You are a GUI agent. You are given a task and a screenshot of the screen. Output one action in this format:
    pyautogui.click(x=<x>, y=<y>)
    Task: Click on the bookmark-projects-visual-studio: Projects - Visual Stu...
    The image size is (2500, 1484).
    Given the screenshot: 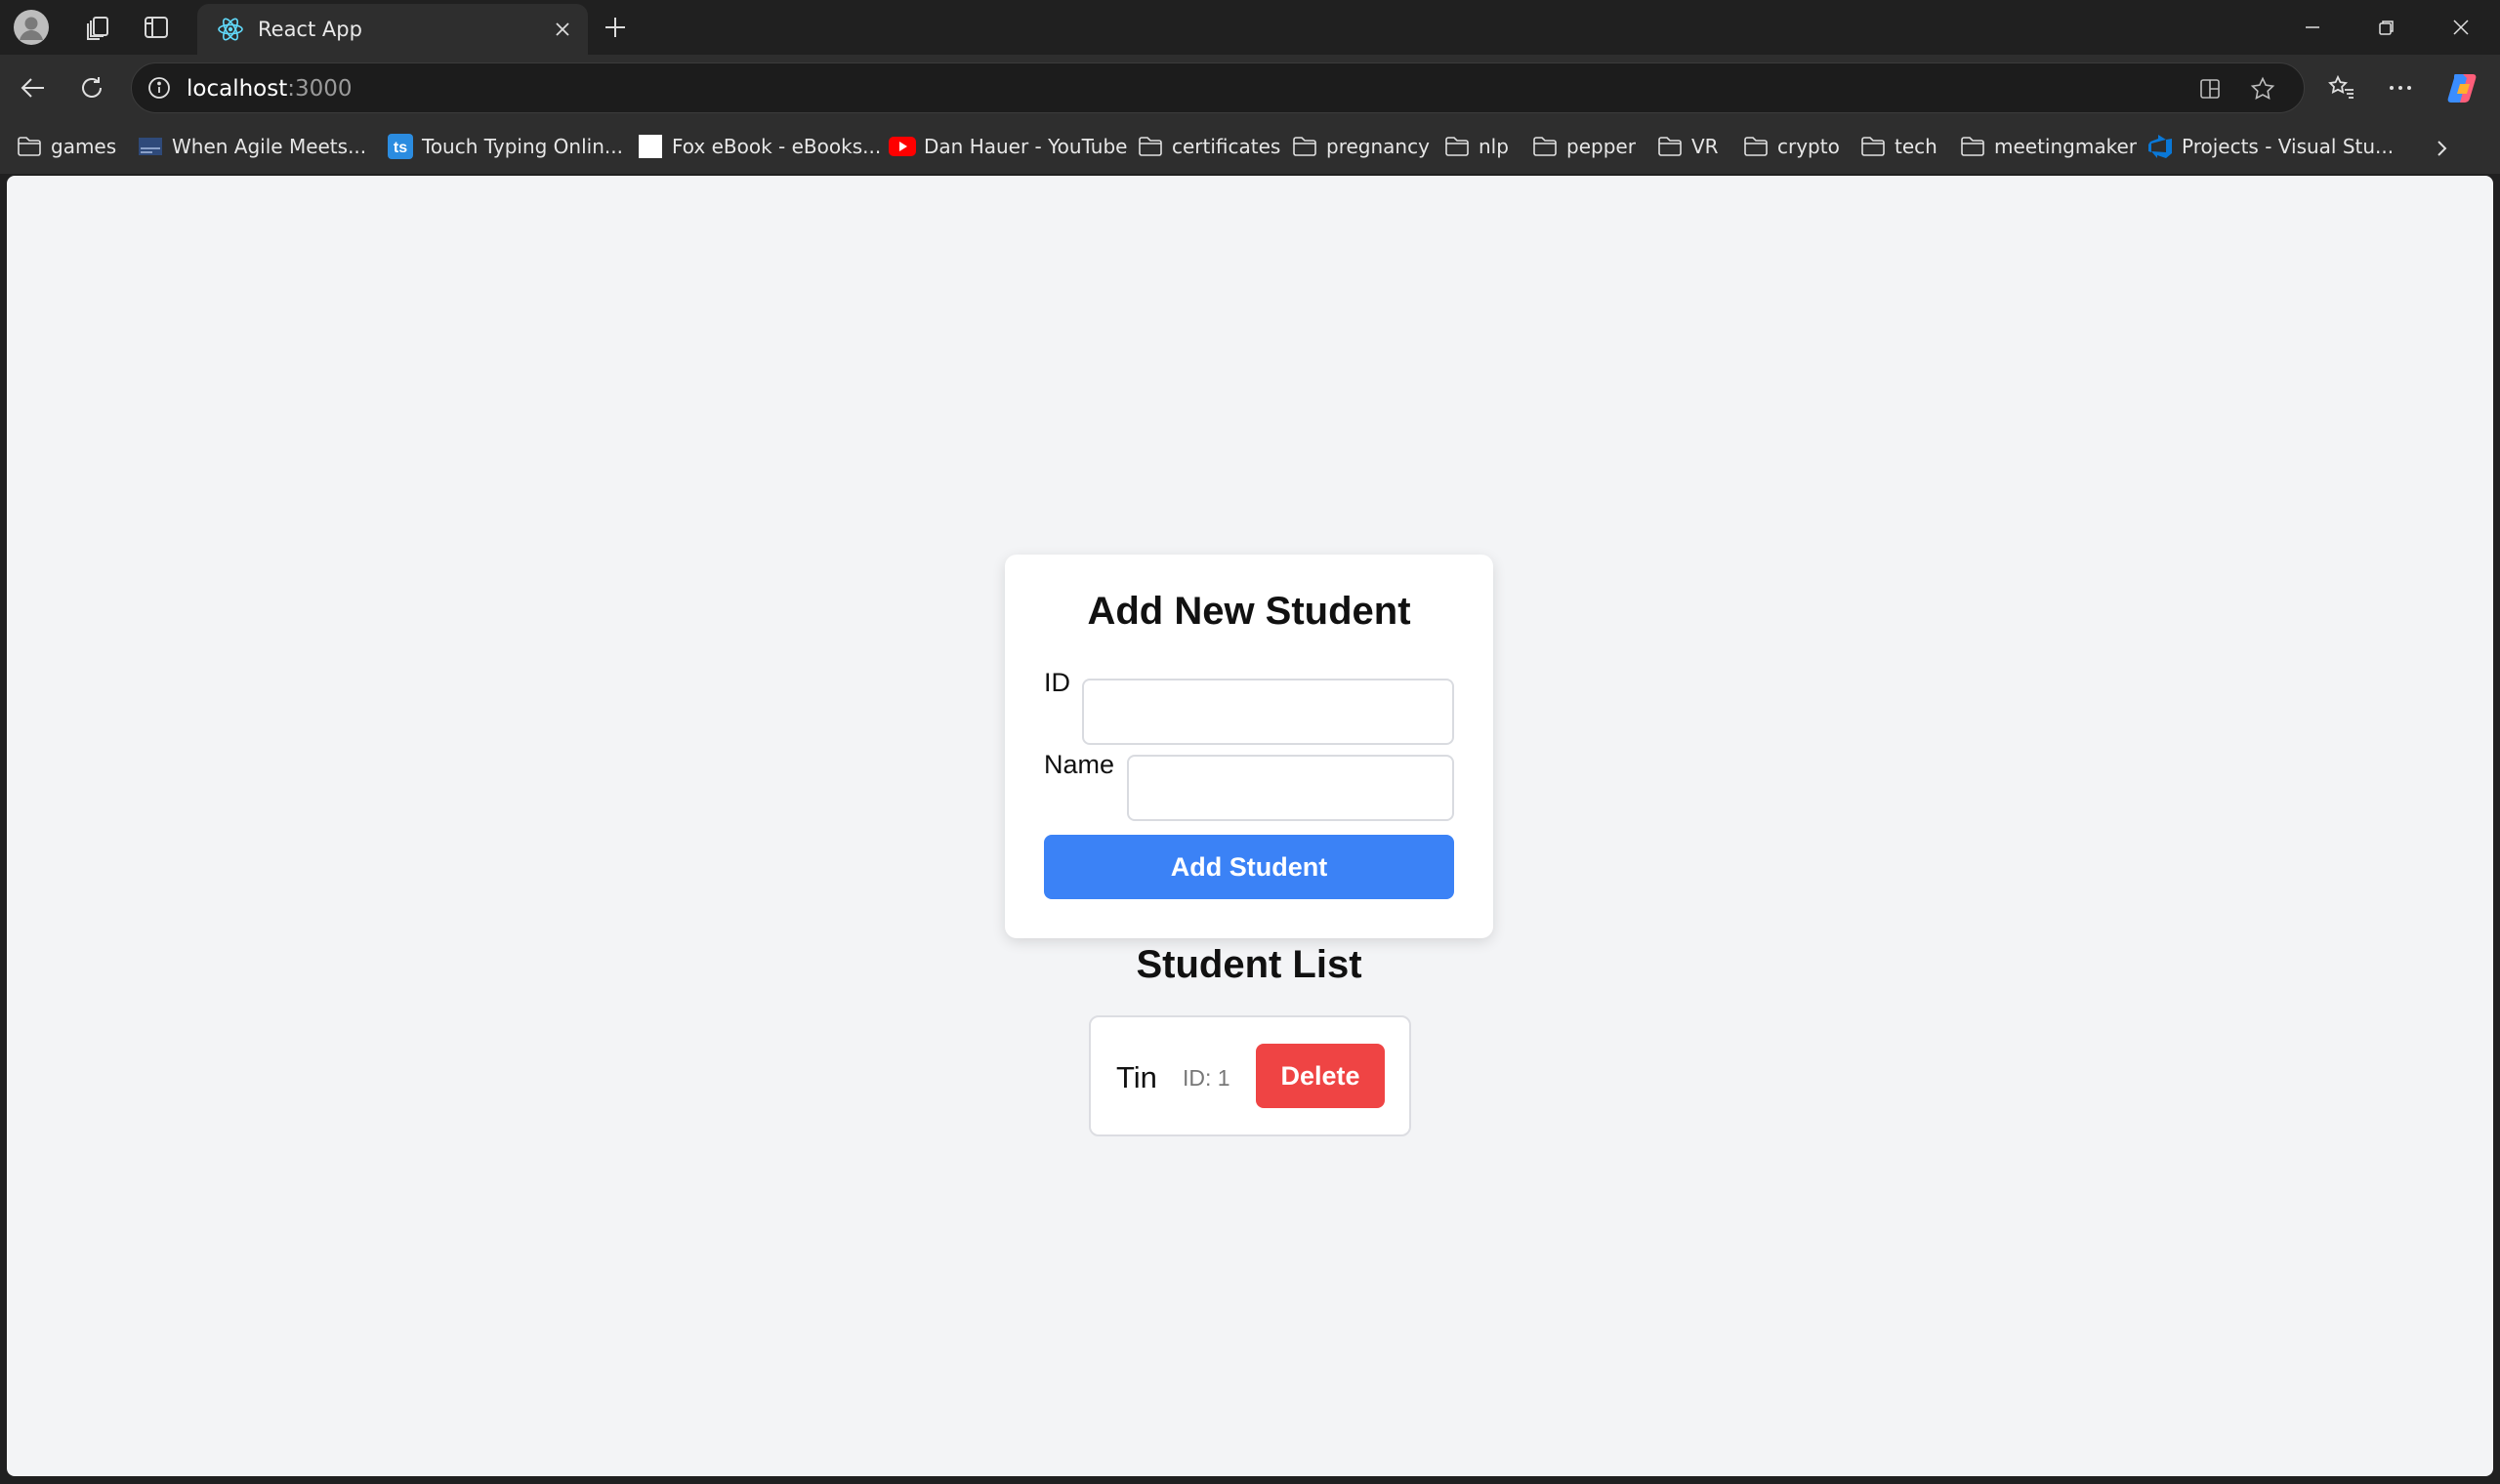 What is the action you would take?
    pyautogui.click(x=2270, y=147)
    